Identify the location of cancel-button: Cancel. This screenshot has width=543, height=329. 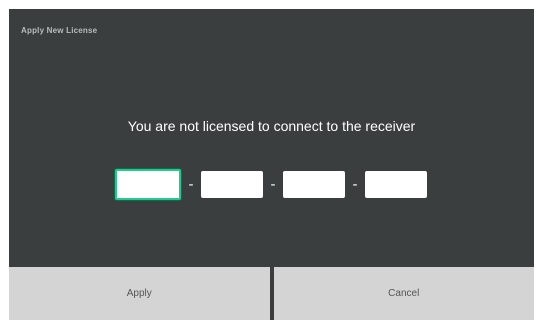
(403, 293).